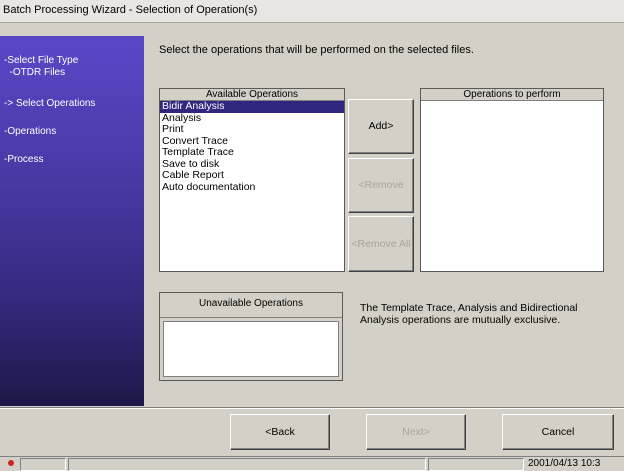 The image size is (624, 471). Describe the element at coordinates (558, 432) in the screenshot. I see `cancel-button: Cancel` at that location.